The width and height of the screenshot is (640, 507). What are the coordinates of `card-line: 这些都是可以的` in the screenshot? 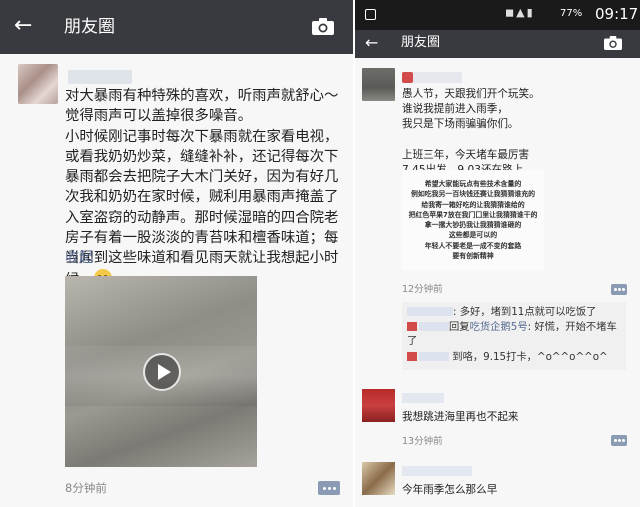 It's located at (473, 235).